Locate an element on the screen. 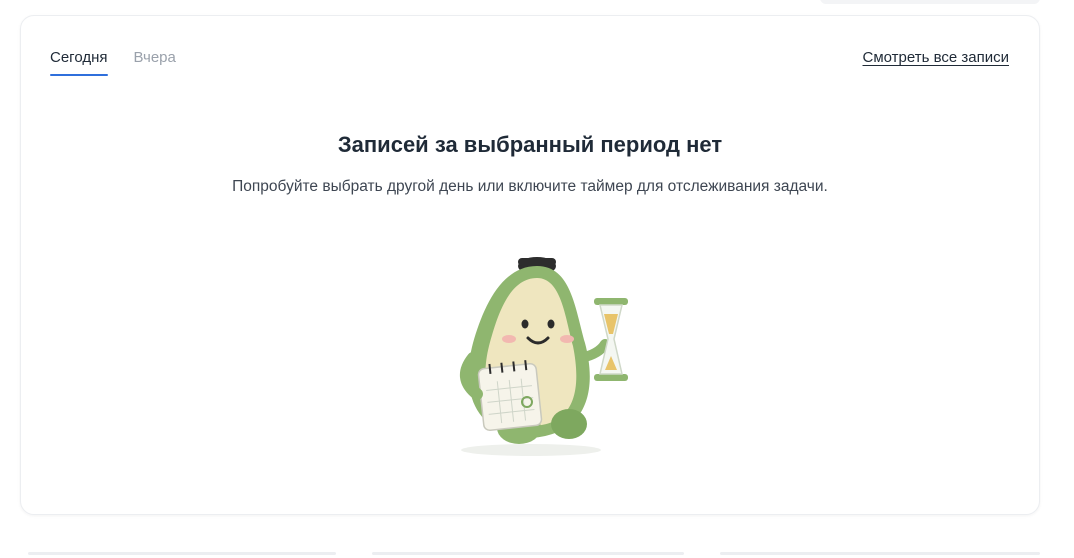 The image size is (1074, 558). empty-state-title: Записей за выбранный период нет is located at coordinates (530, 144).